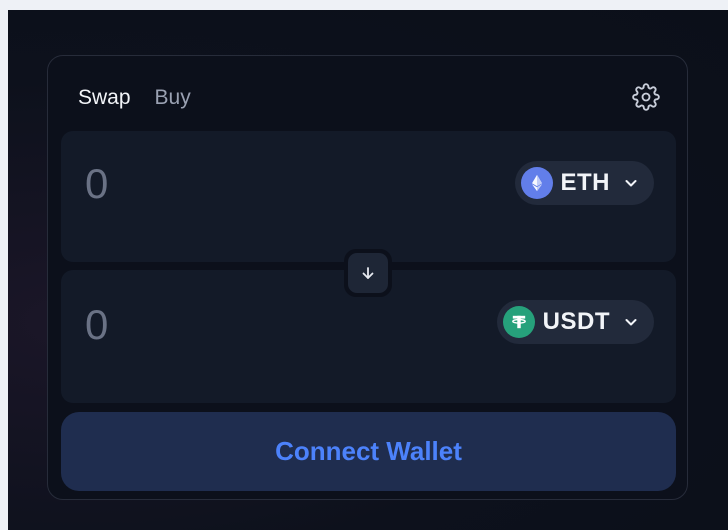  I want to click on switch-tokens-inner, so click(368, 273).